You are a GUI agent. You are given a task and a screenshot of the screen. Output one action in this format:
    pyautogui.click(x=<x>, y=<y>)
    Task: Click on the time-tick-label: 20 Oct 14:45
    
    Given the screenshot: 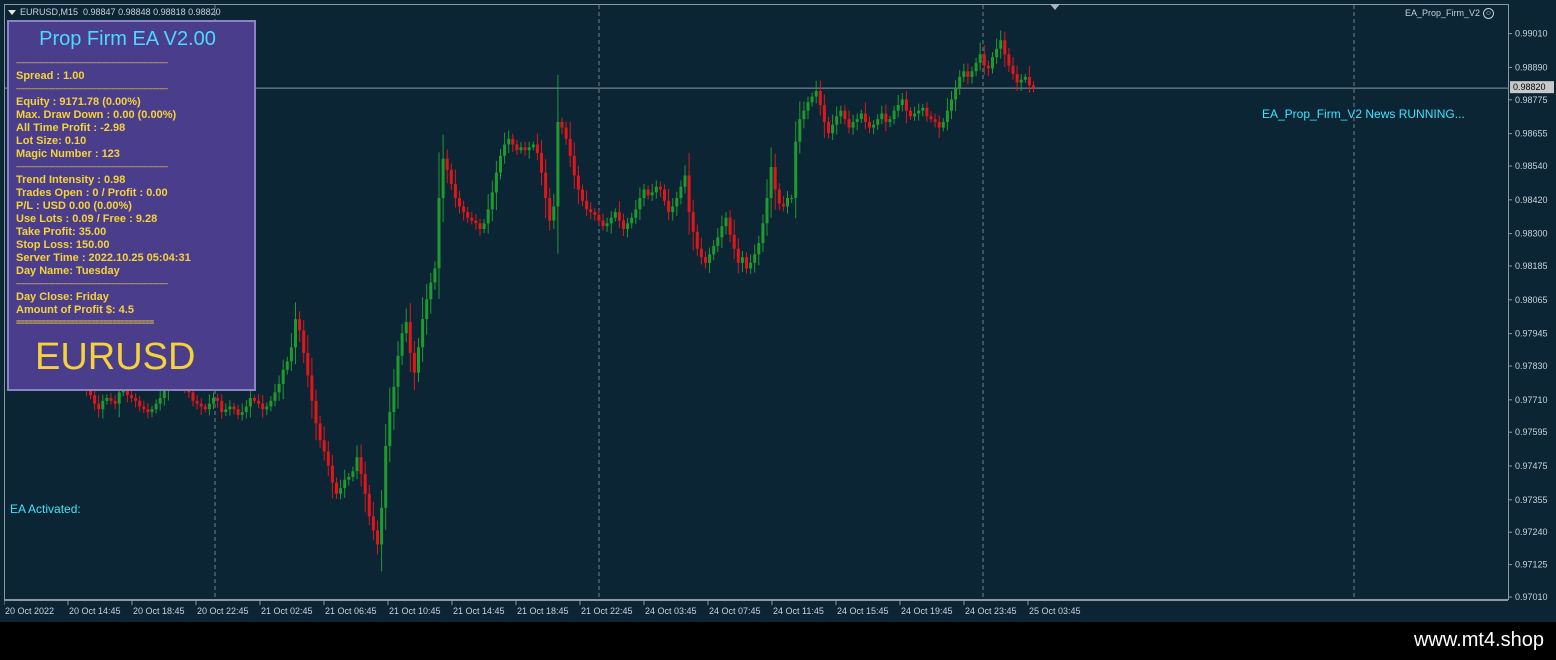 What is the action you would take?
    pyautogui.click(x=95, y=611)
    